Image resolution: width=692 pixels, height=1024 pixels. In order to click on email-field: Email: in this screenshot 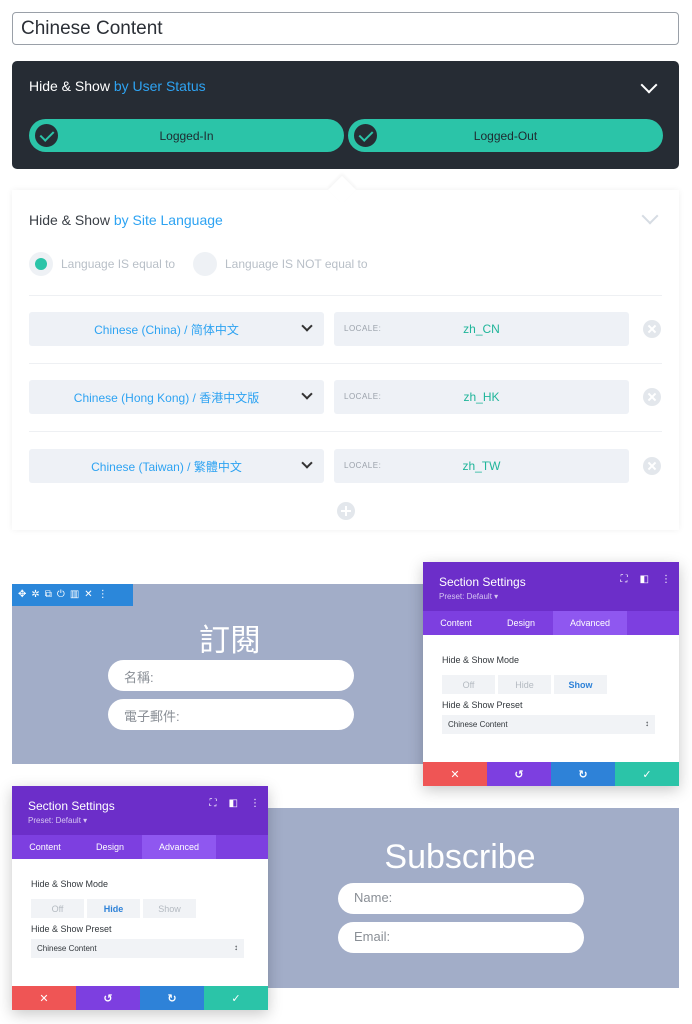, I will do `click(461, 937)`.